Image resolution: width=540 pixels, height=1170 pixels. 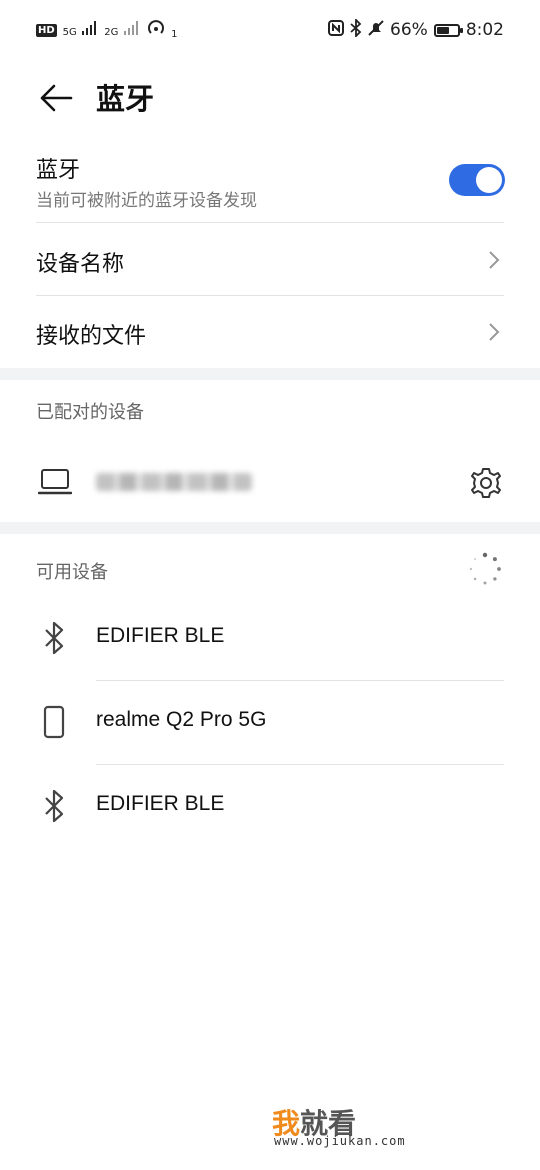 What do you see at coordinates (376, 30) in the screenshot?
I see `mute-icon` at bounding box center [376, 30].